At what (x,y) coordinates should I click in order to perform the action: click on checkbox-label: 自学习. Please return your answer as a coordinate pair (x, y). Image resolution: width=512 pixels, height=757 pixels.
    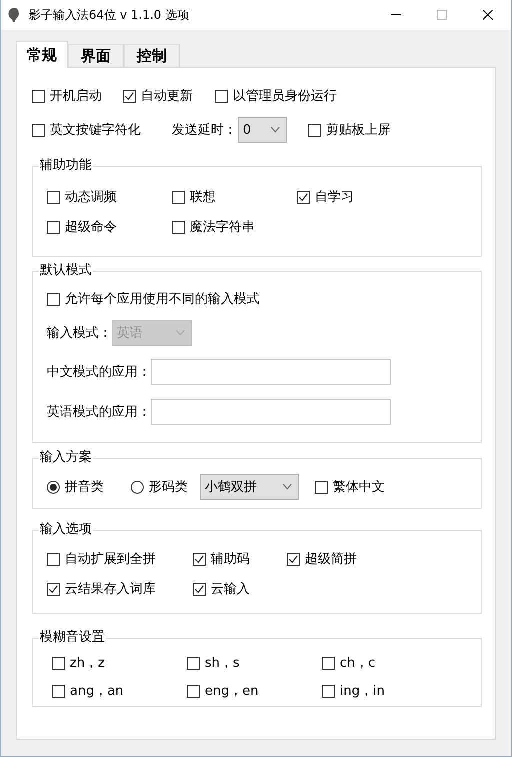
    Looking at the image, I should click on (334, 197).